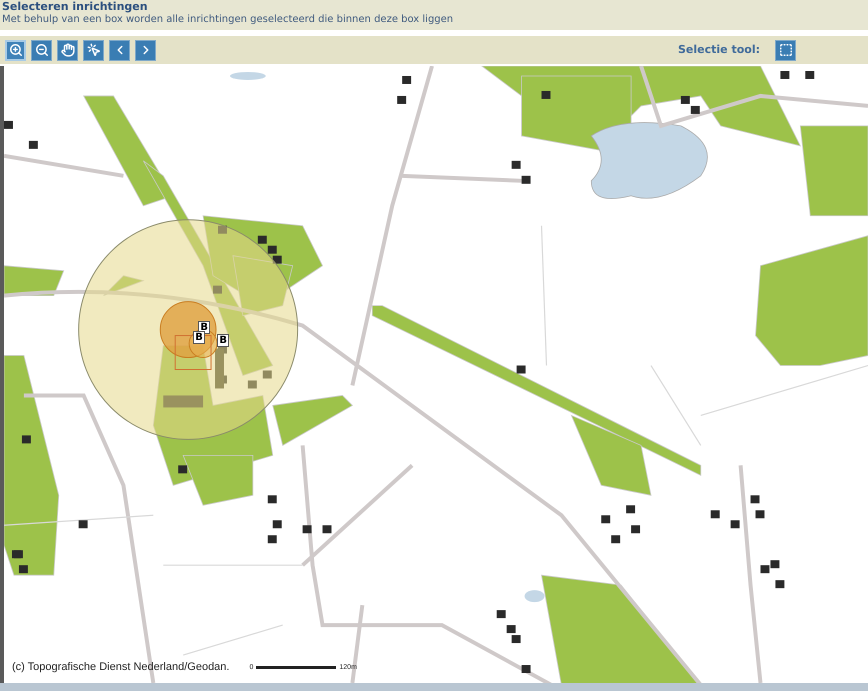 This screenshot has height=691, width=868. I want to click on zoom-in-icon, so click(15, 50).